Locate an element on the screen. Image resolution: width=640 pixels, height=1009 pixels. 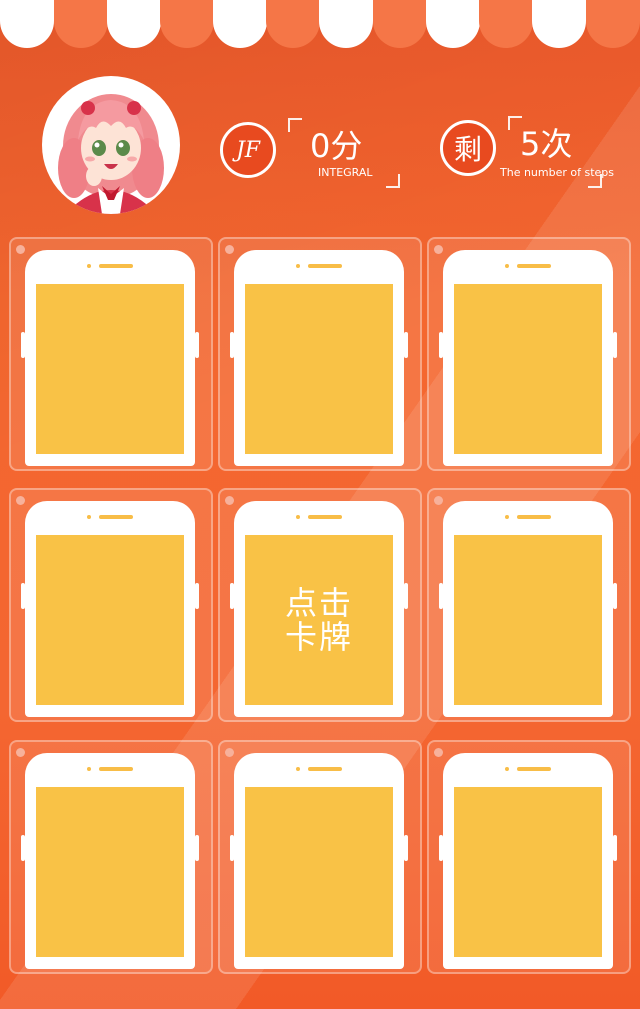
card-slot: 点击卡牌 is located at coordinates (320, 605).